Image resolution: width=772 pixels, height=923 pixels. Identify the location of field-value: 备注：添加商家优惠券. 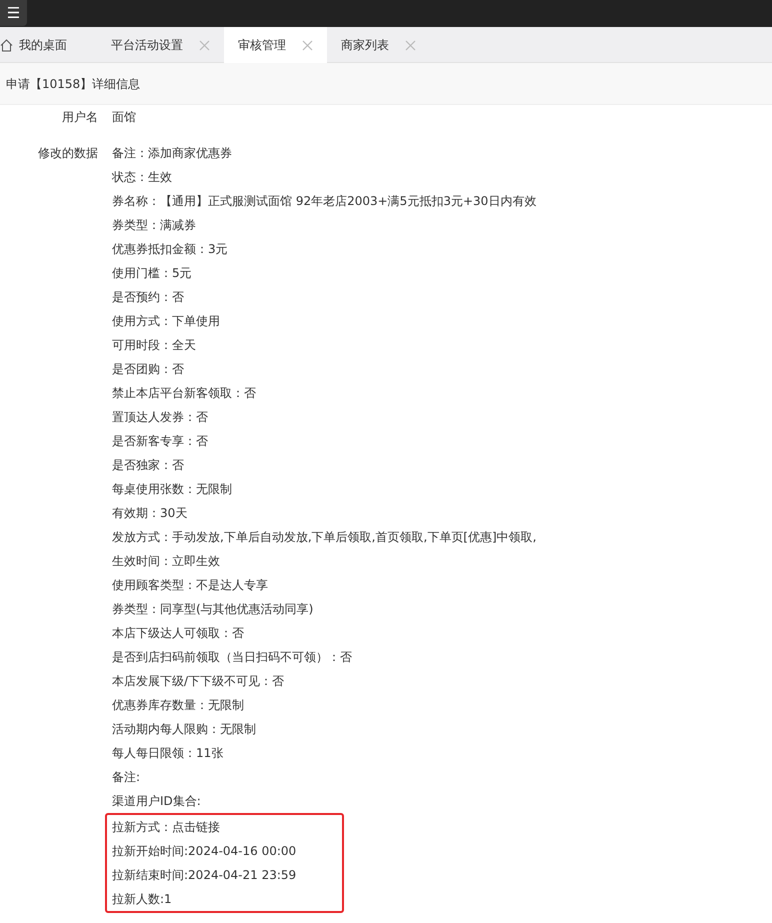
(172, 153).